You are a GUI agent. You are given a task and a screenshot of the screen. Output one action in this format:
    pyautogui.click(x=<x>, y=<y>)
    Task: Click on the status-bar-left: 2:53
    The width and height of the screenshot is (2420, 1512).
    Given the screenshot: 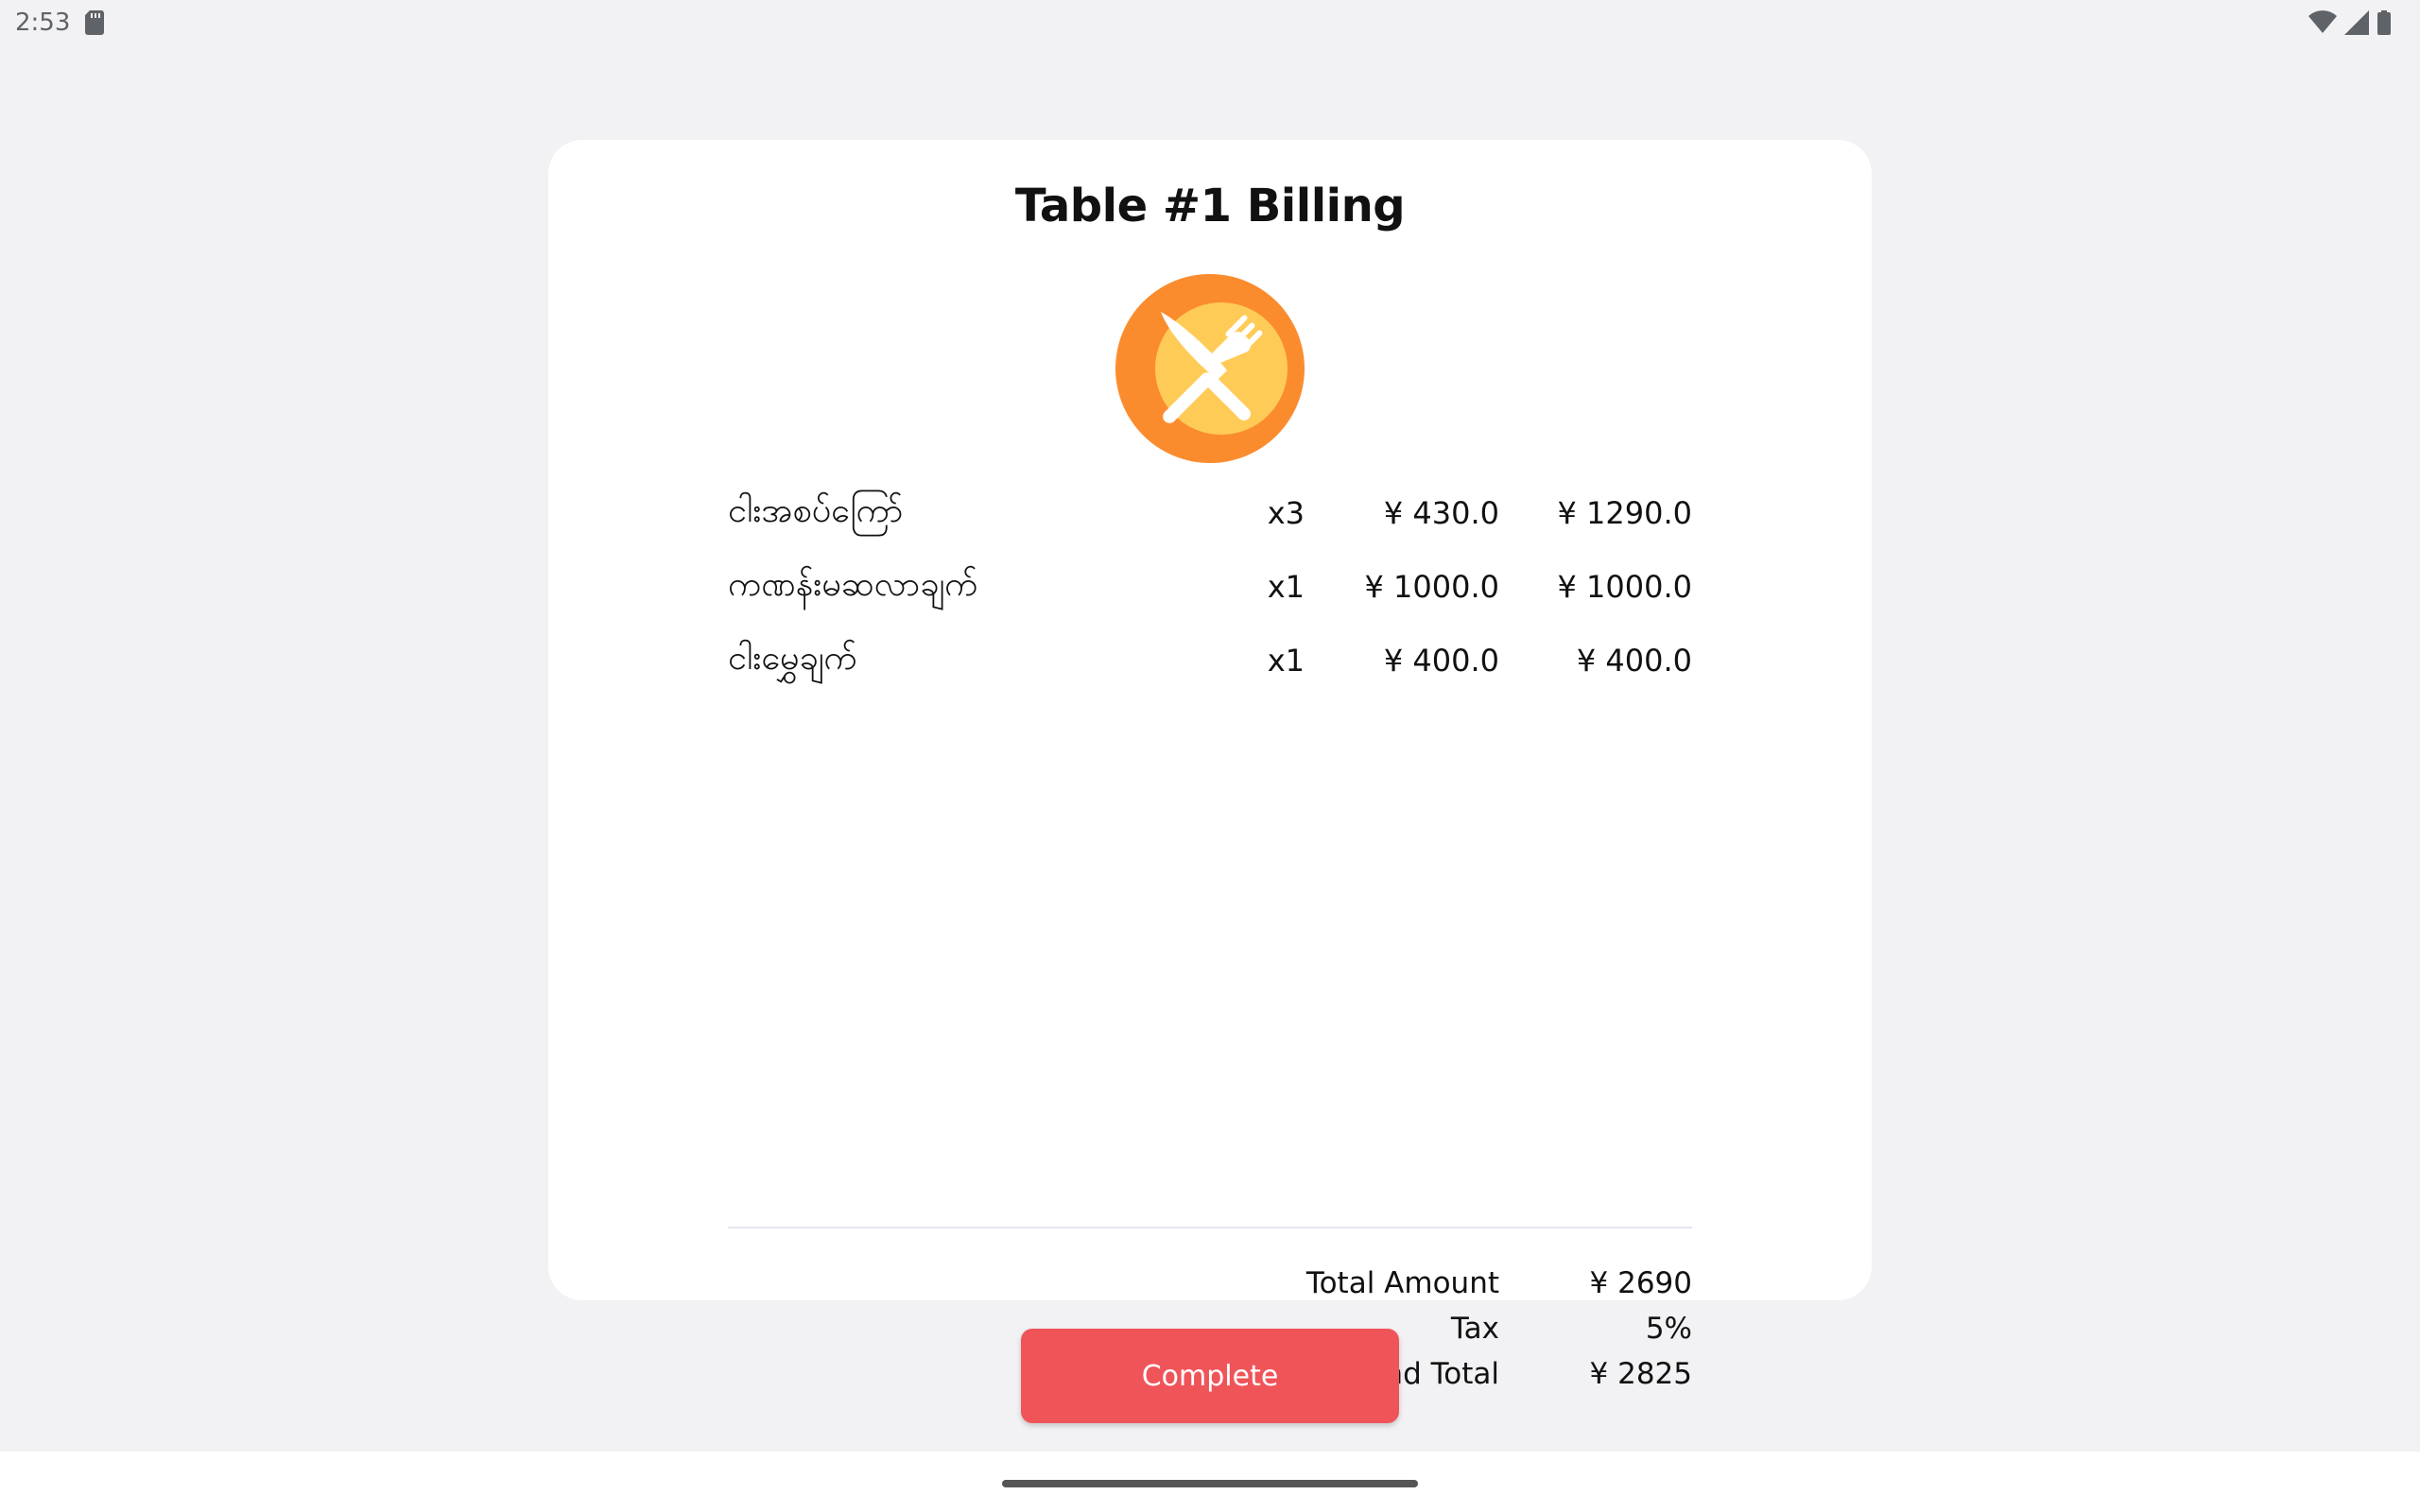 What is the action you would take?
    pyautogui.click(x=60, y=23)
    